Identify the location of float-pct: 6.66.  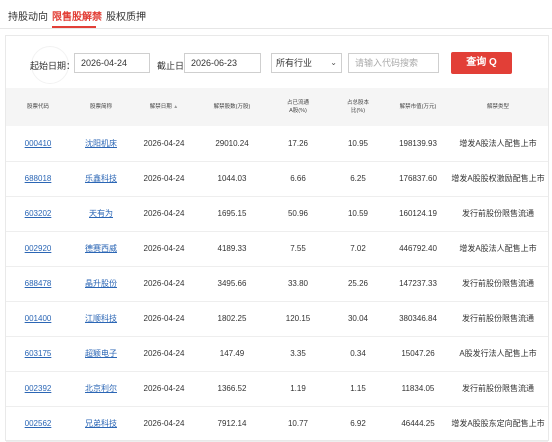
(298, 178).